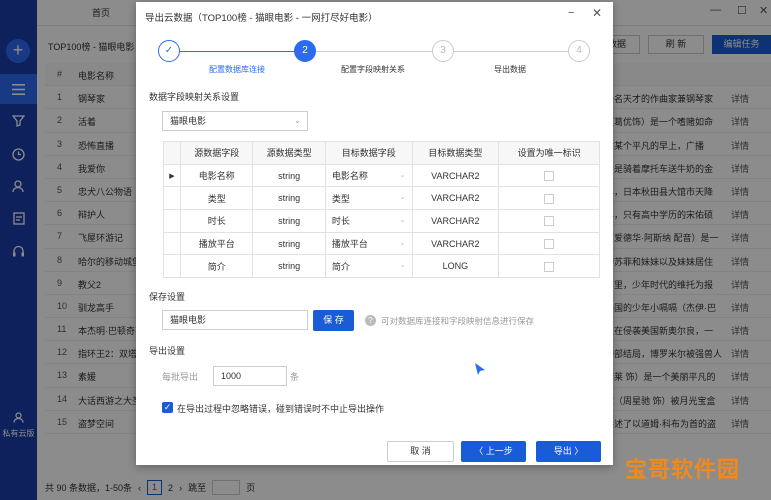 The height and width of the screenshot is (500, 771). What do you see at coordinates (216, 153) in the screenshot?
I see `column-header-source-field: 源数据字段` at bounding box center [216, 153].